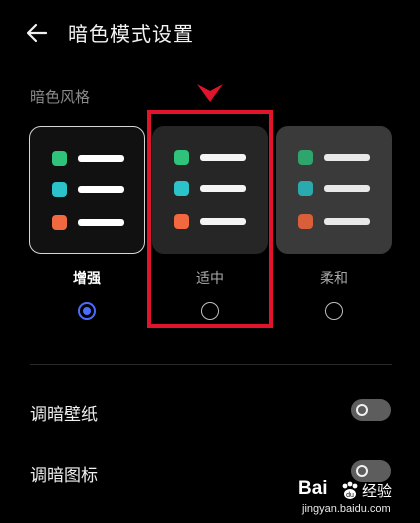 The image size is (420, 523). Describe the element at coordinates (371, 410) in the screenshot. I see `toggle-dim-wallpaper` at that location.